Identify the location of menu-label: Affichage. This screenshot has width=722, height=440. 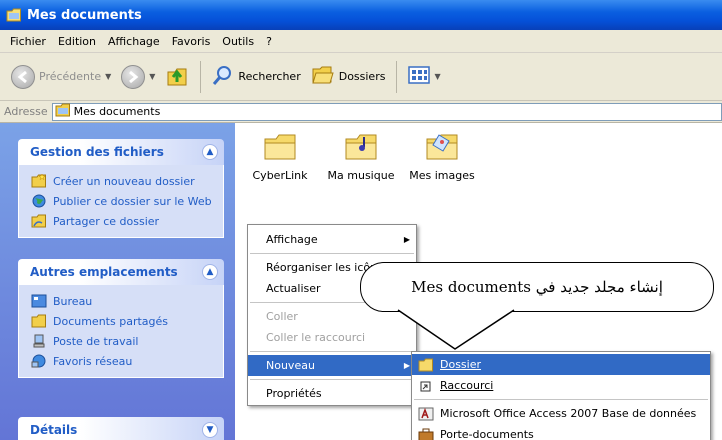
(292, 239).